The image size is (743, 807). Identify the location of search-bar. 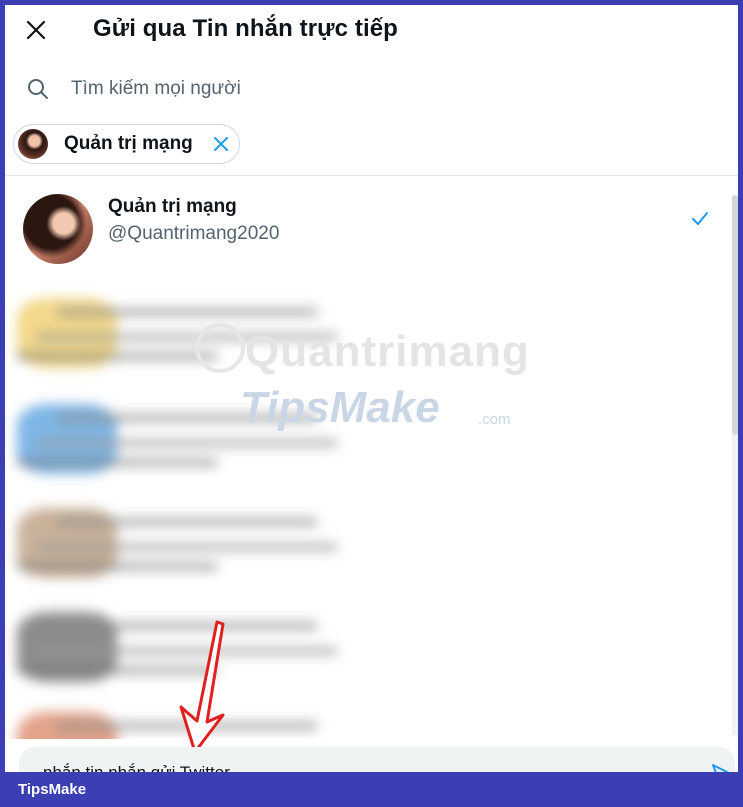
(371, 89).